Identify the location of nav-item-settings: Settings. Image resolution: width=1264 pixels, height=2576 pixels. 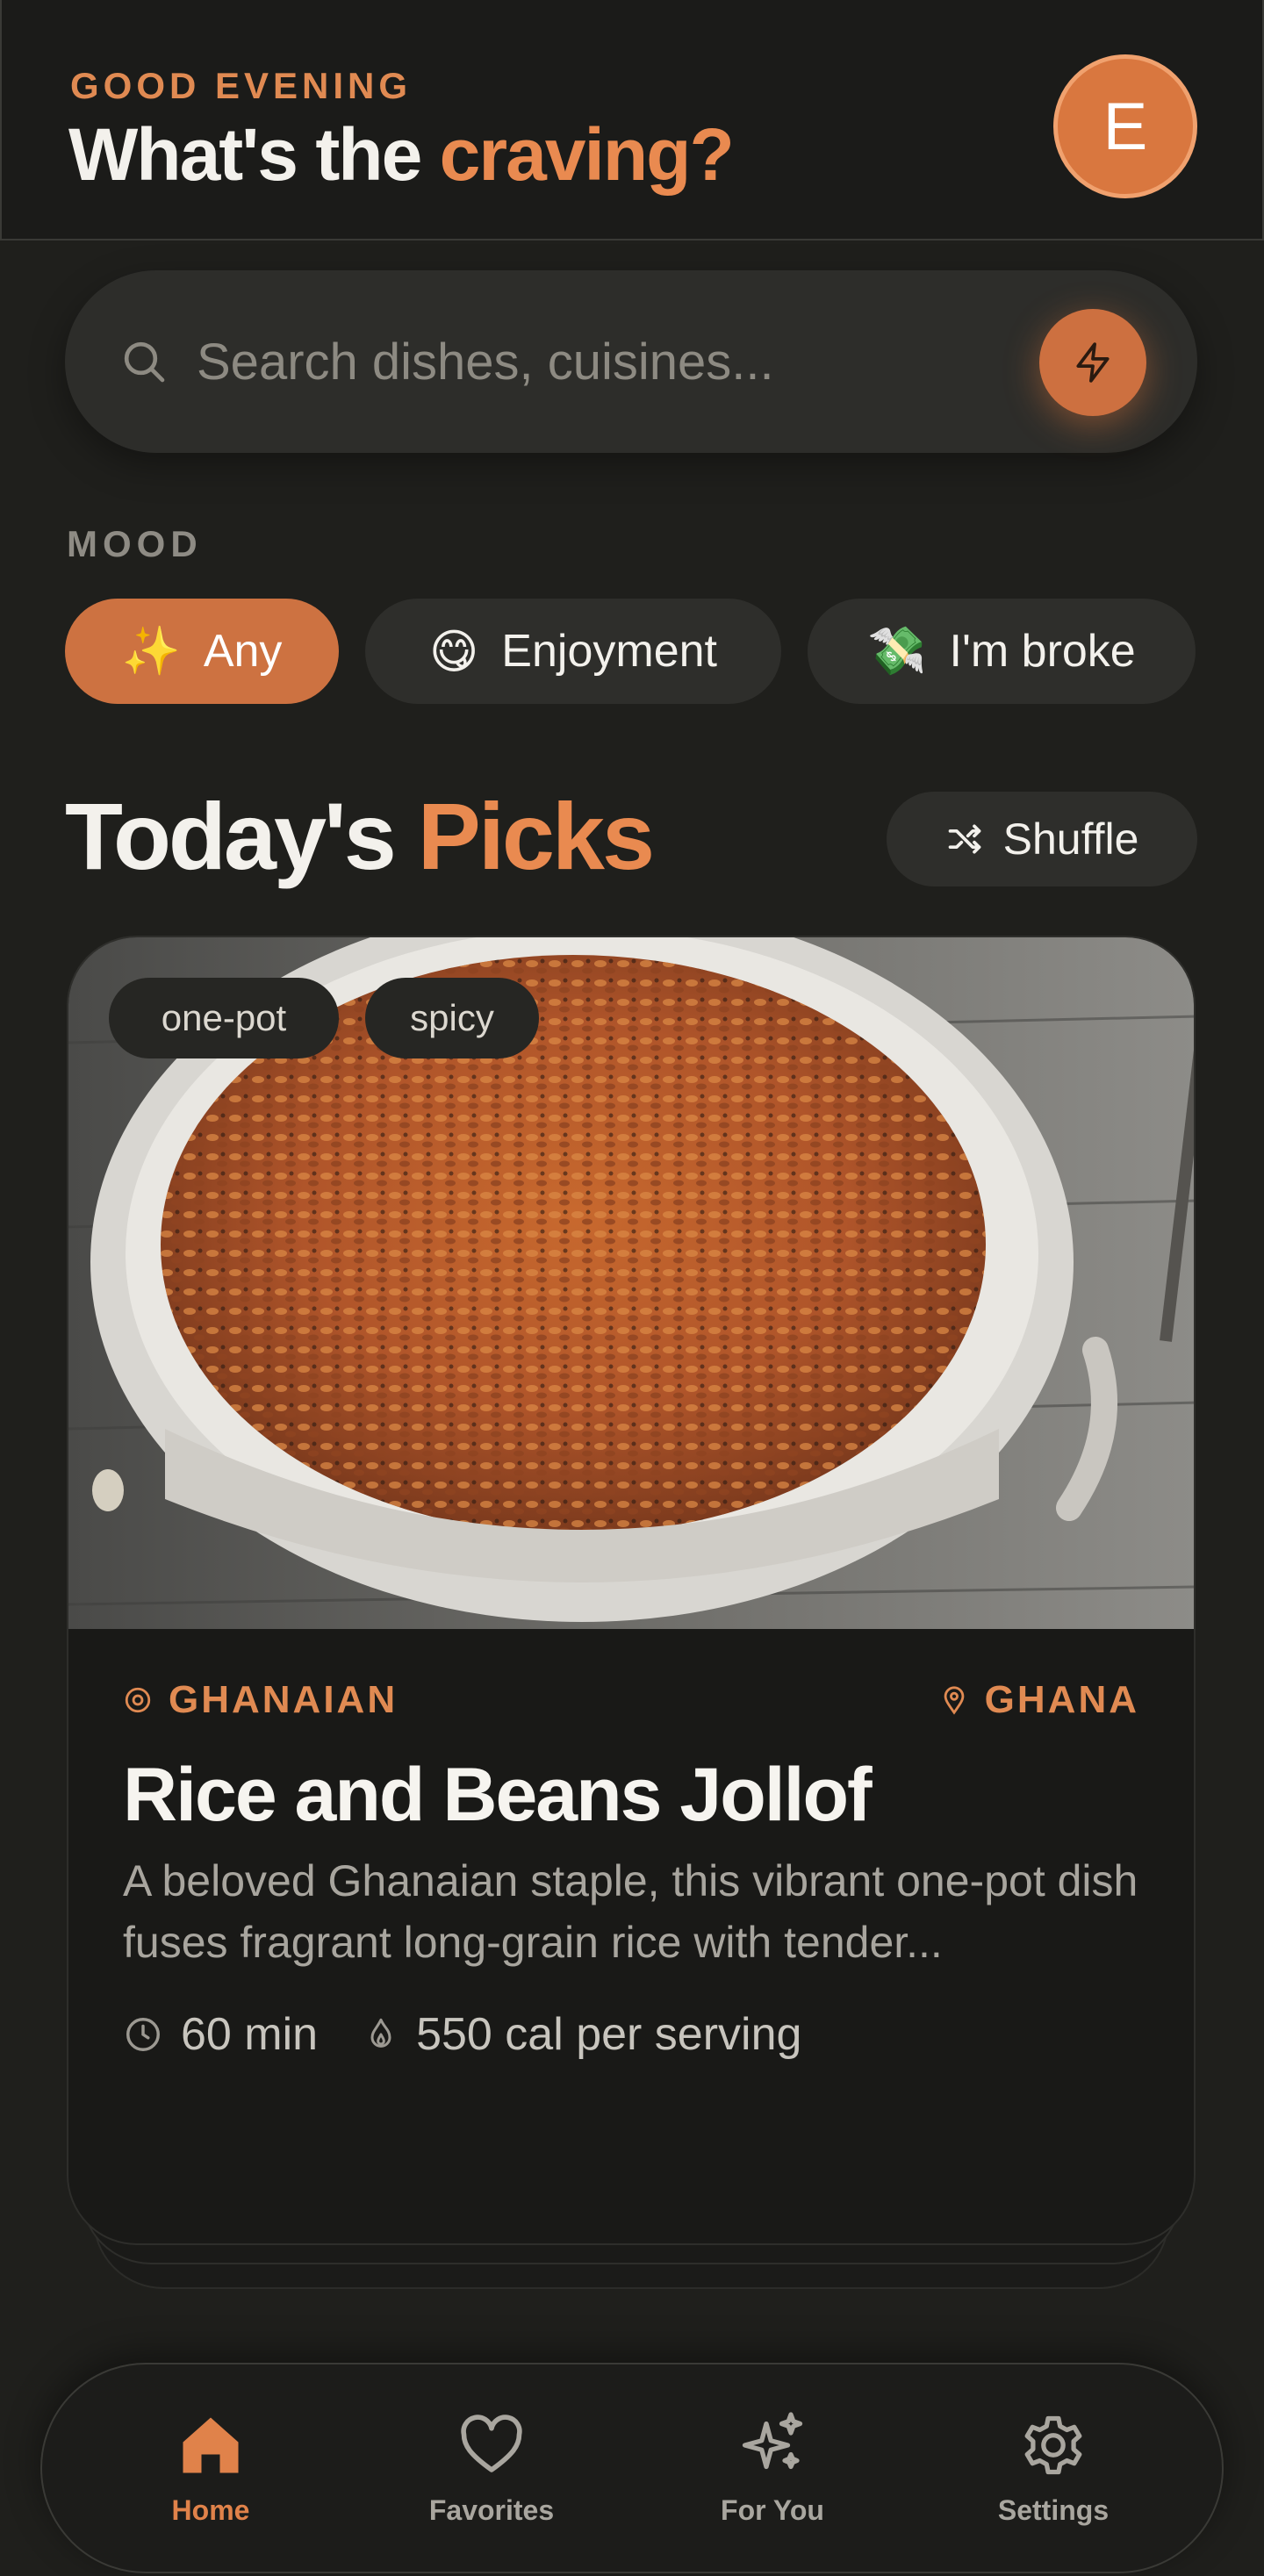
(1053, 2474).